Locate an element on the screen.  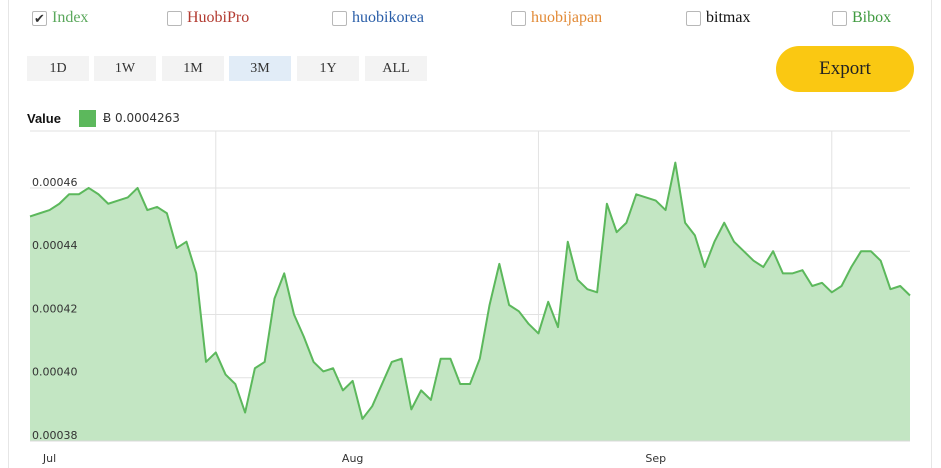
x-tick-label: Jul is located at coordinates (49, 458).